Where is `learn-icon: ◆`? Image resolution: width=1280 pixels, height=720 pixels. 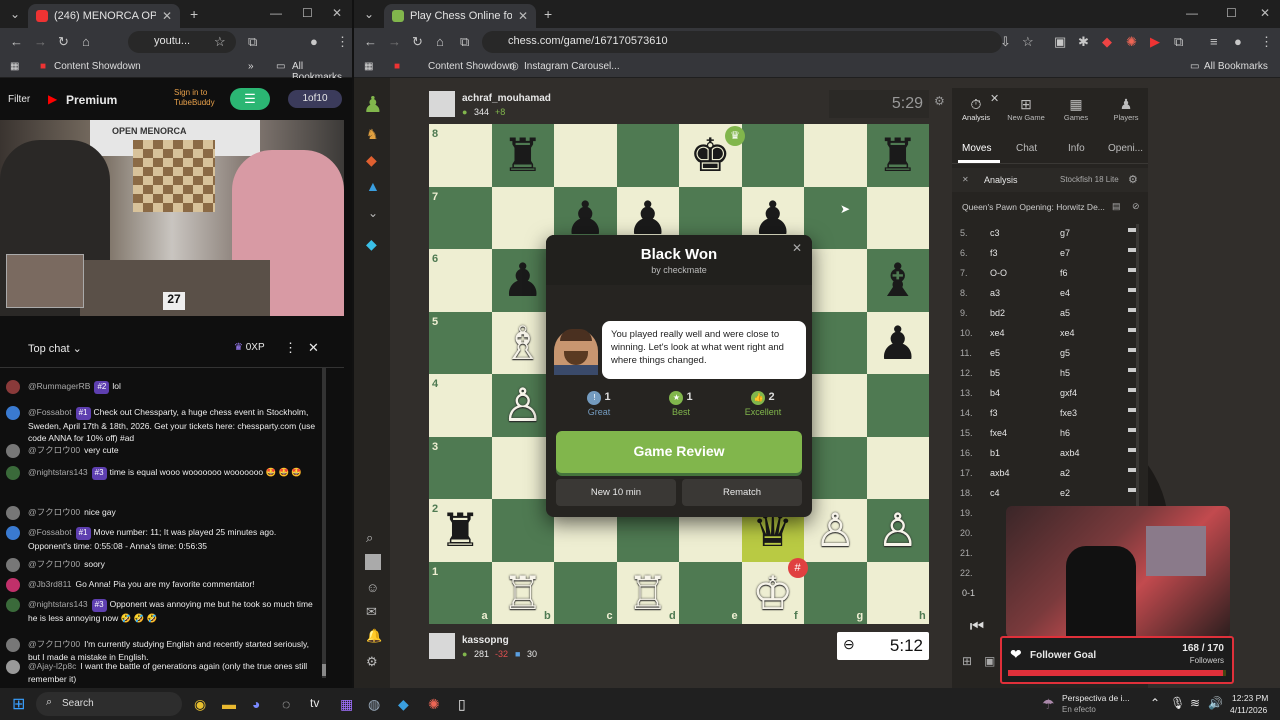 learn-icon: ◆ is located at coordinates (371, 160).